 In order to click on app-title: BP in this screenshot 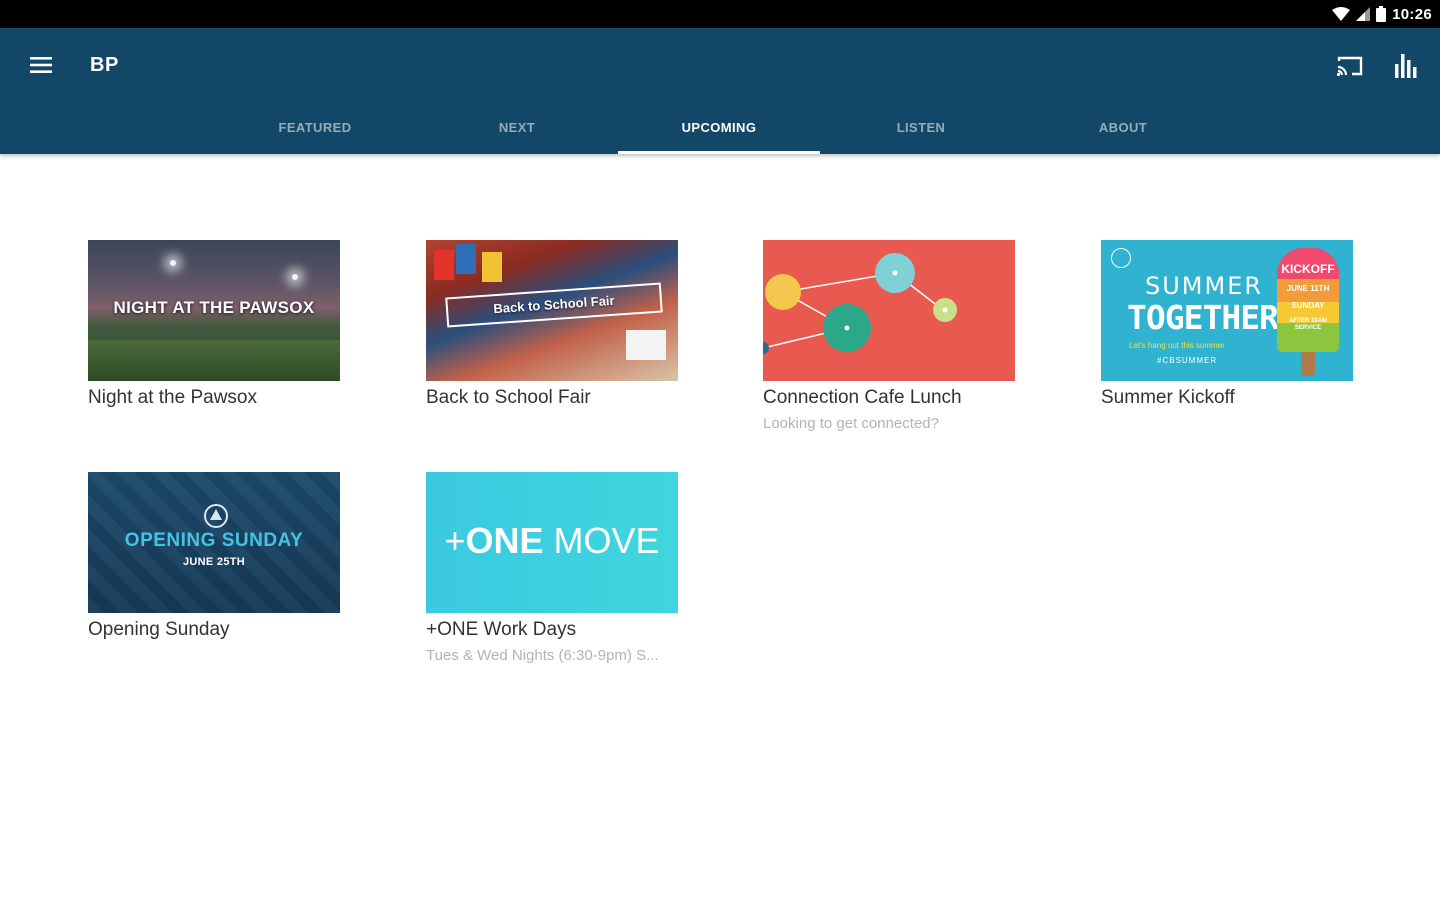, I will do `click(104, 65)`.